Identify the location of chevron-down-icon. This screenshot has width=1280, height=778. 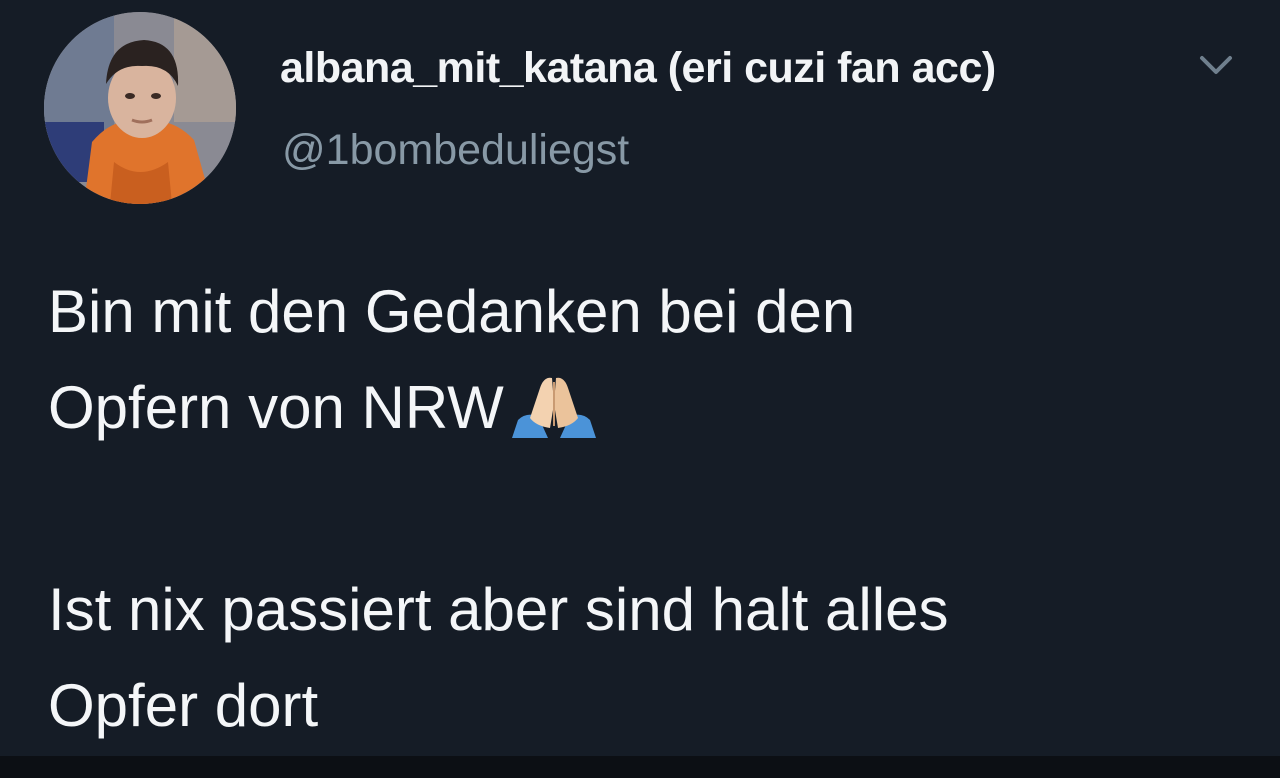
(1216, 66).